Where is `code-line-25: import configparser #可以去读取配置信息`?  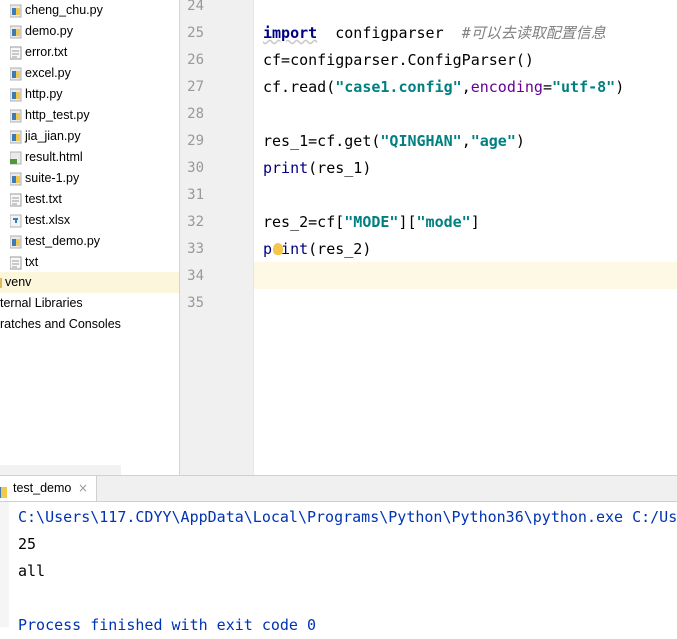 code-line-25: import configparser #可以去读取配置信息 is located at coordinates (434, 33).